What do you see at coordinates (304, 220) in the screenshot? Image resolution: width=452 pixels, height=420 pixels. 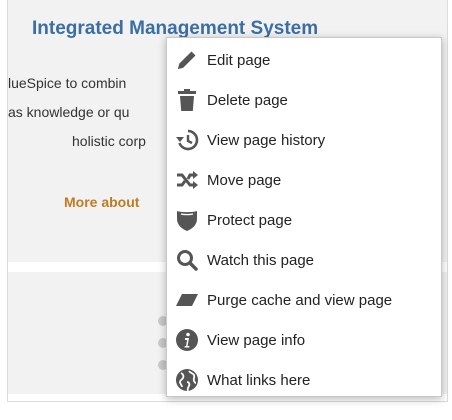 I see `menu-item-protect-page: Protect page` at bounding box center [304, 220].